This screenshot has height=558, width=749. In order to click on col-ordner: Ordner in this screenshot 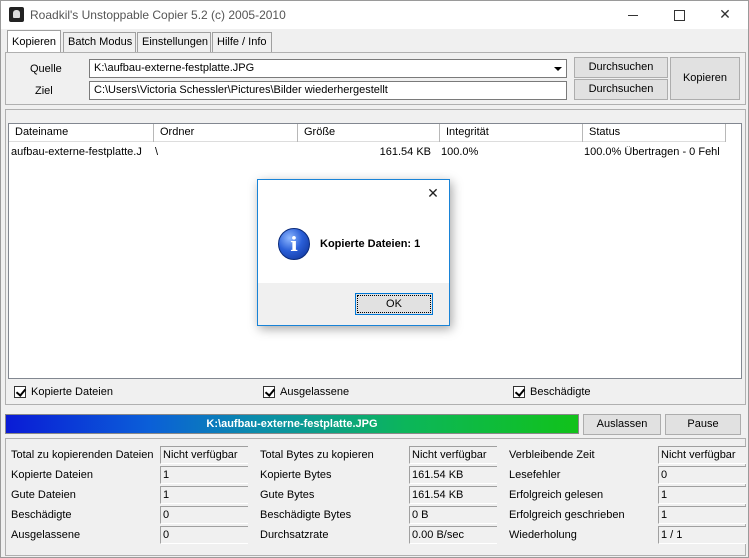, I will do `click(226, 133)`.